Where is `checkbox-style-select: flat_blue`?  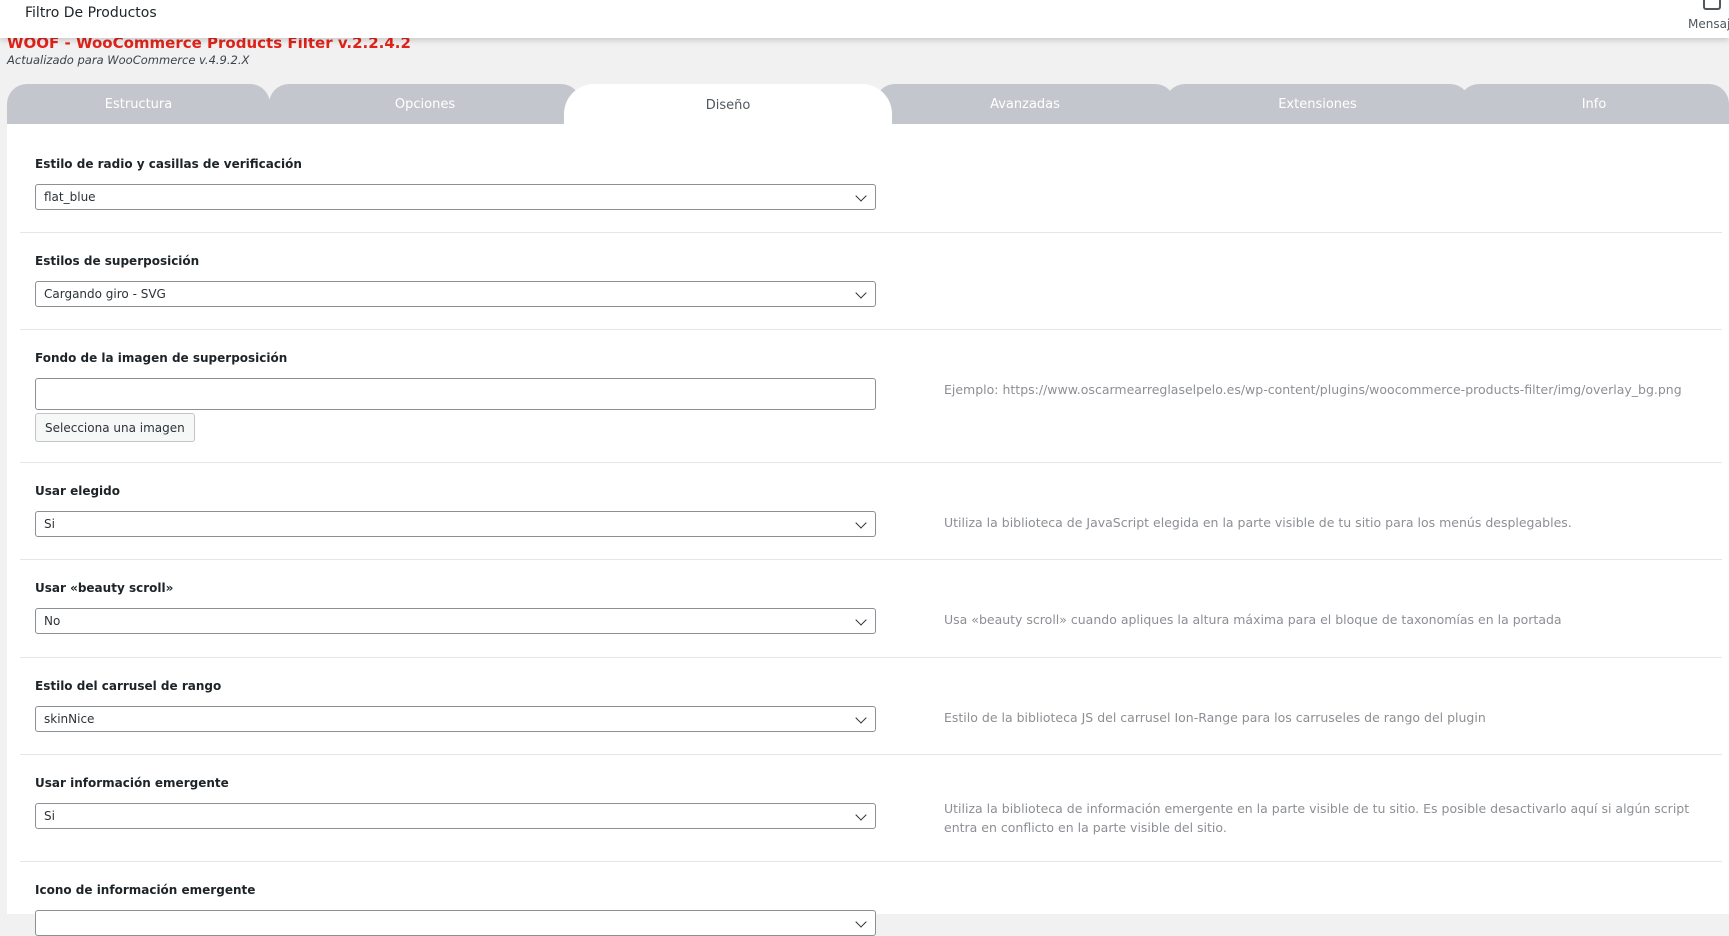
checkbox-style-select: flat_blue is located at coordinates (455, 197).